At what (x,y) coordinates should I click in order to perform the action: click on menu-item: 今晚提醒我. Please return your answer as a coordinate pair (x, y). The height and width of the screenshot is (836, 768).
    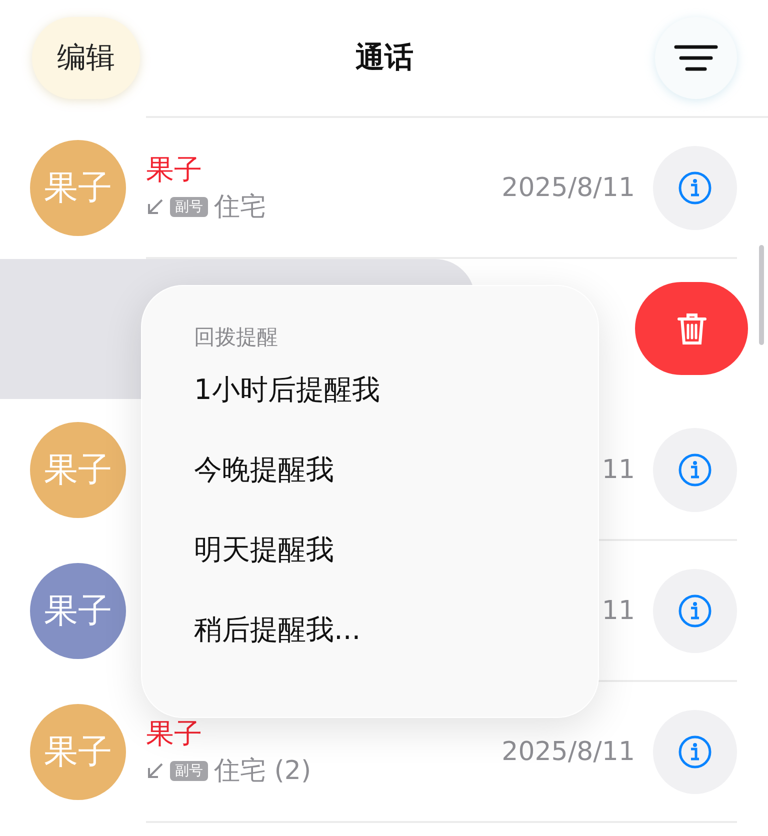
    Looking at the image, I should click on (264, 470).